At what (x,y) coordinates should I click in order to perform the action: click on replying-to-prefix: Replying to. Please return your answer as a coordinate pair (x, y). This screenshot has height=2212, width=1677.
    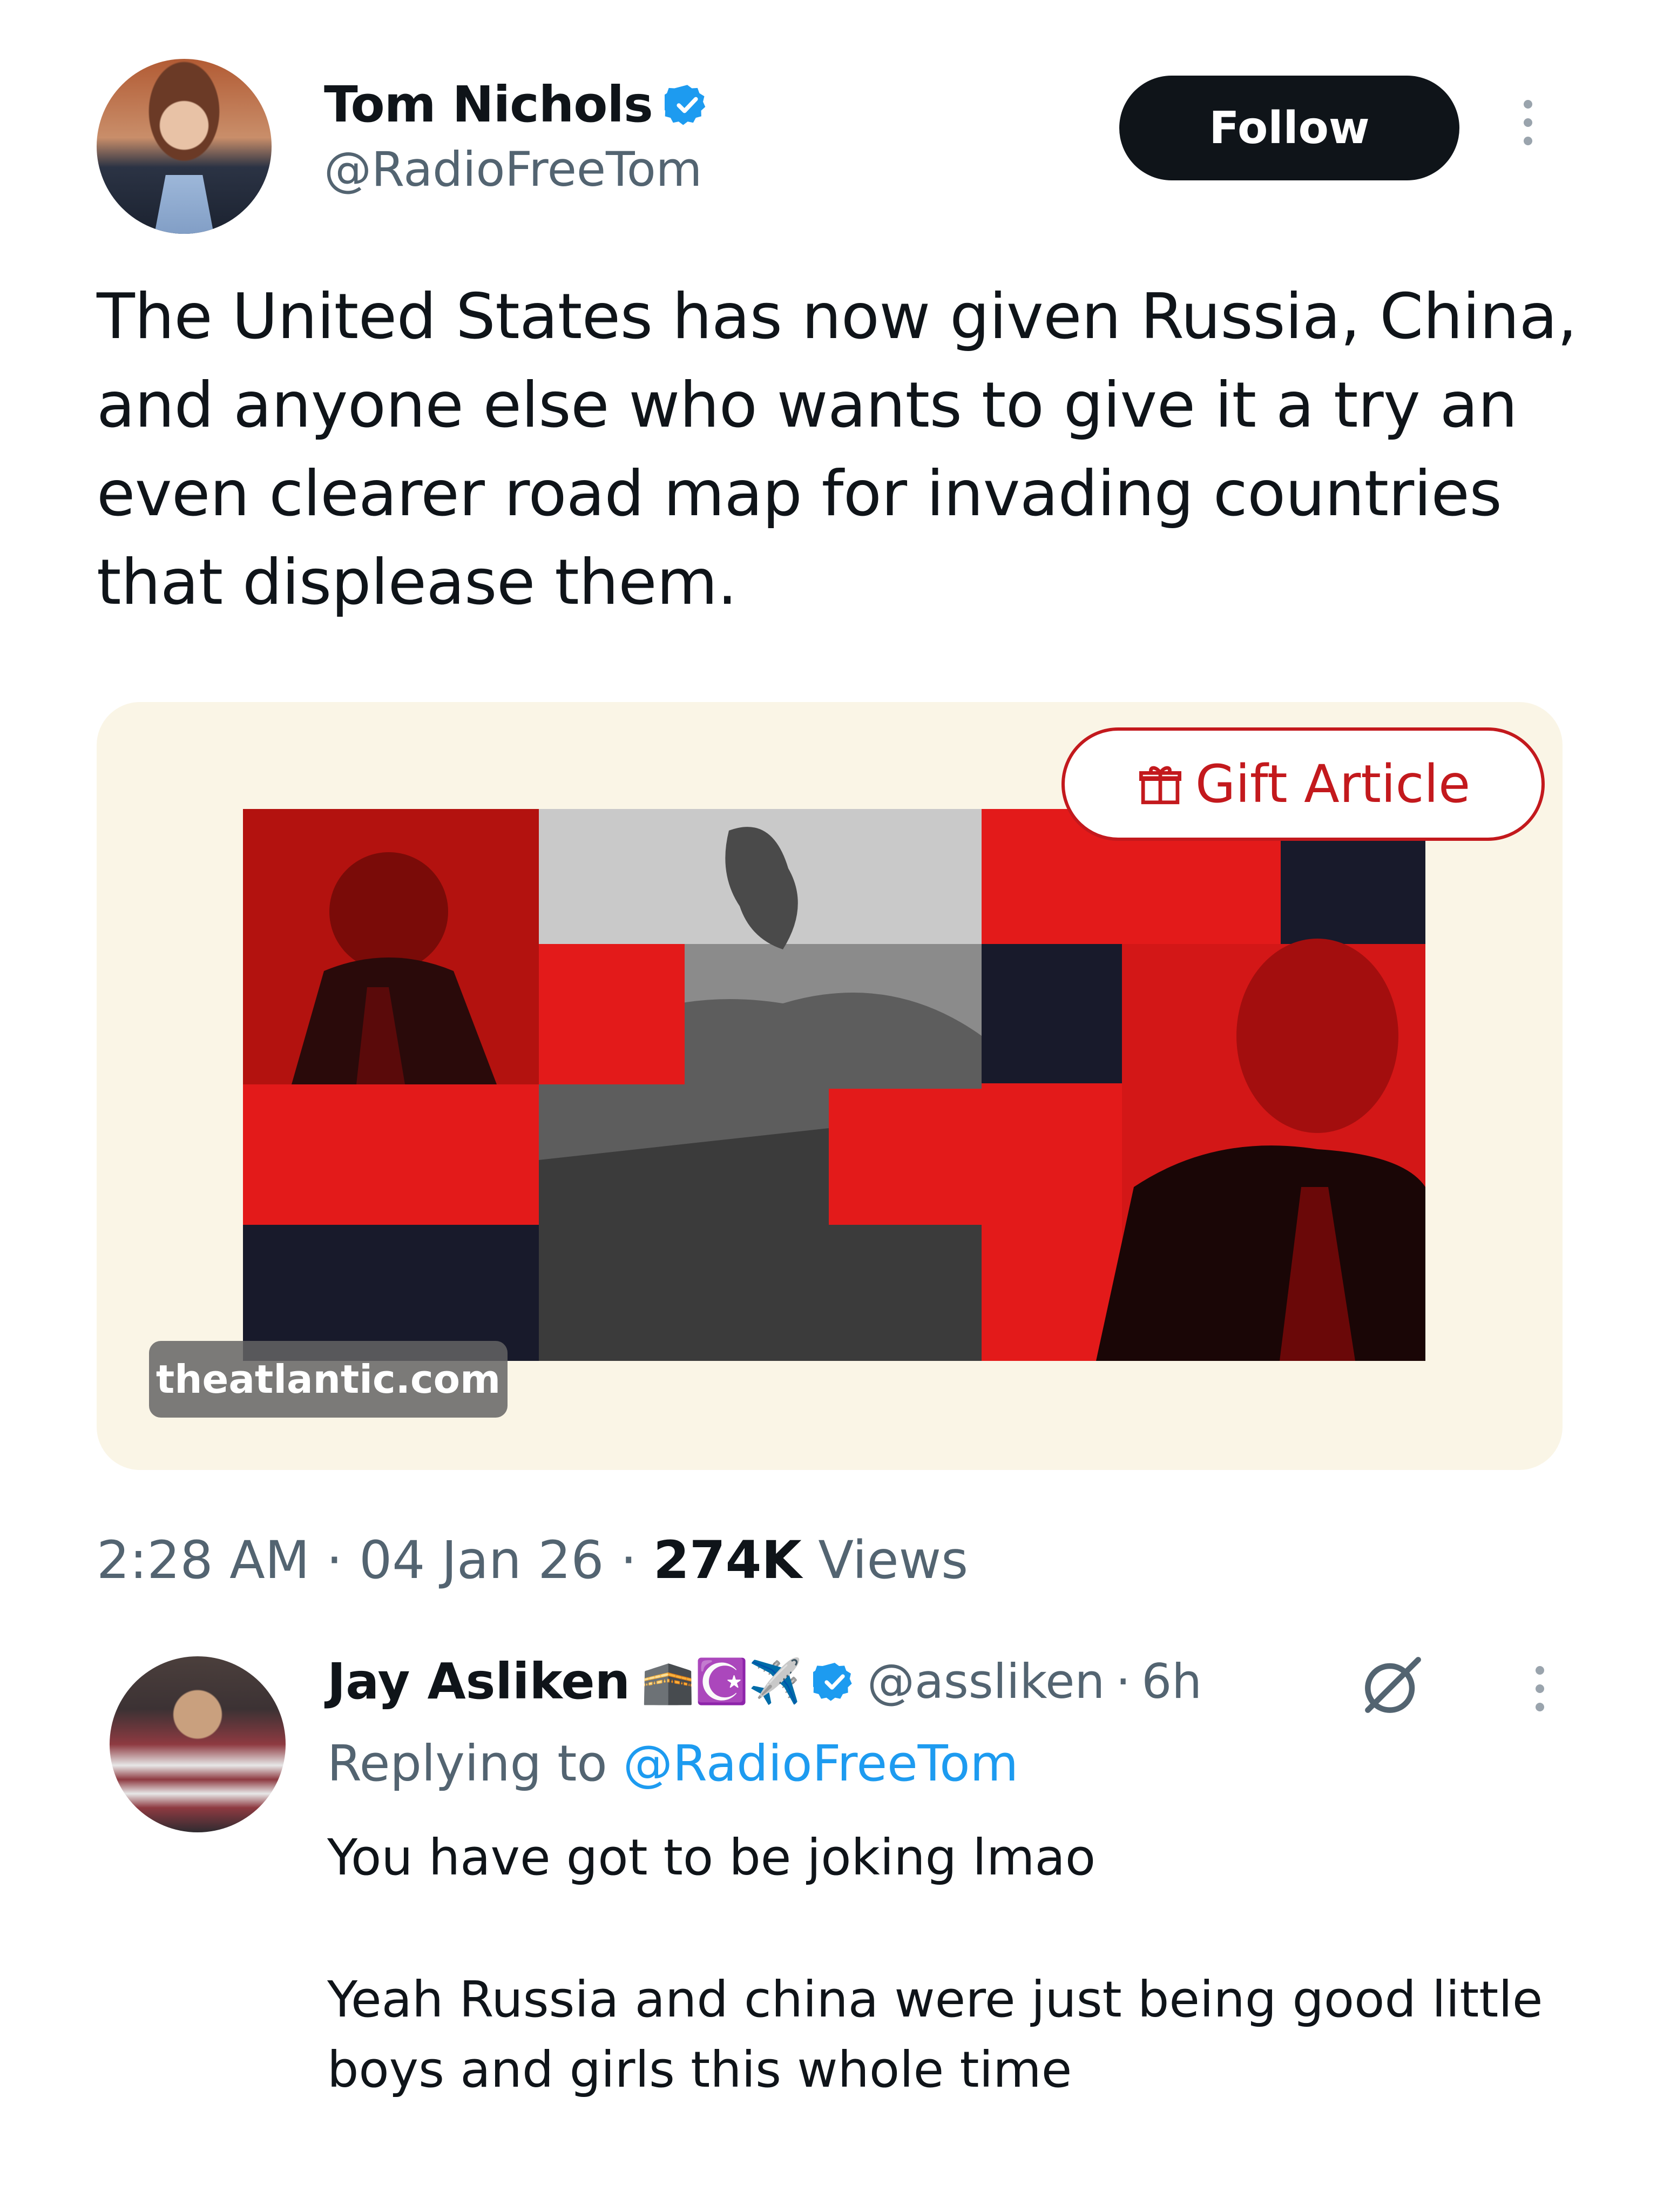
    Looking at the image, I should click on (467, 1763).